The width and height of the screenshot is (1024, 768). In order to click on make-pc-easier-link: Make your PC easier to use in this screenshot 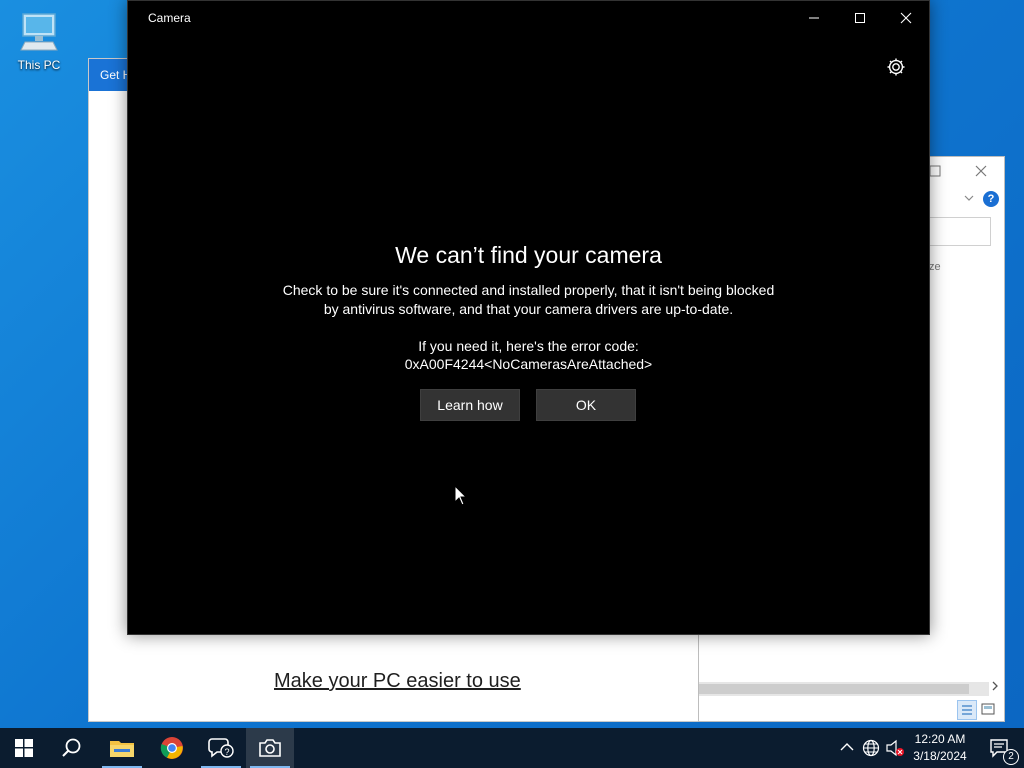, I will do `click(397, 681)`.